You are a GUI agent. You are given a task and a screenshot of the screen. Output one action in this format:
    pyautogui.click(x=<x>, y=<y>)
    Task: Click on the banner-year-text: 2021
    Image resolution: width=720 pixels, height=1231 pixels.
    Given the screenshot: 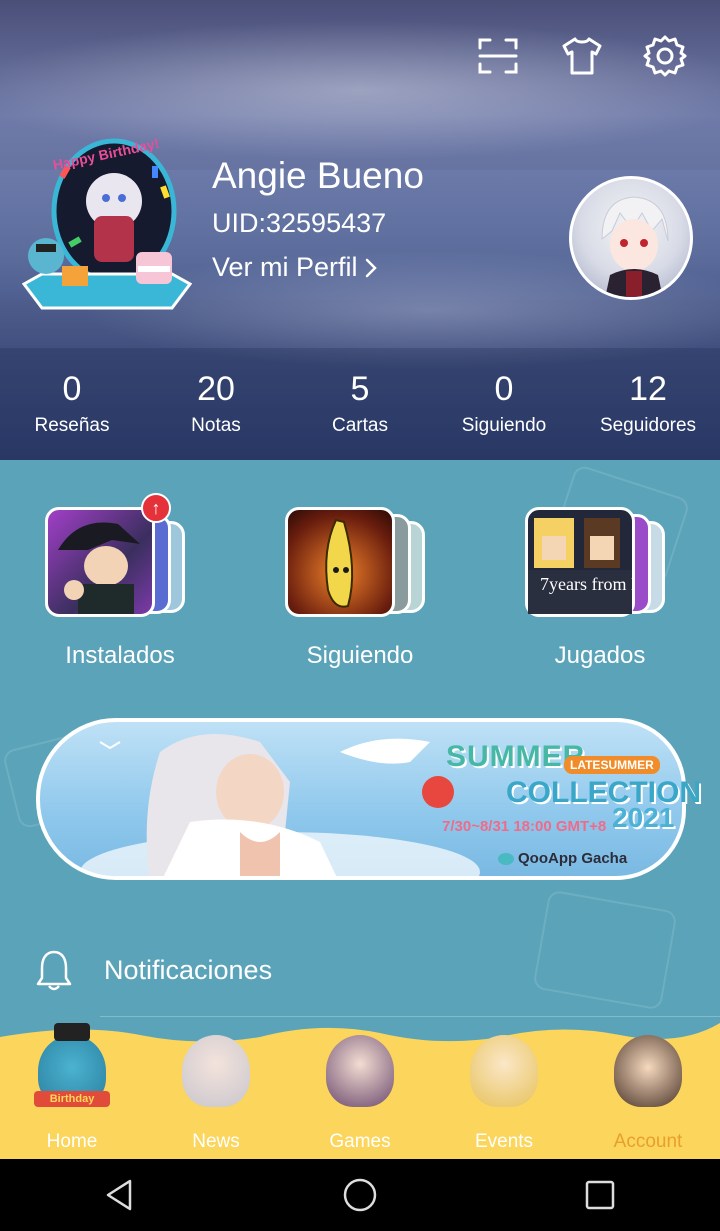 What is the action you would take?
    pyautogui.click(x=643, y=817)
    